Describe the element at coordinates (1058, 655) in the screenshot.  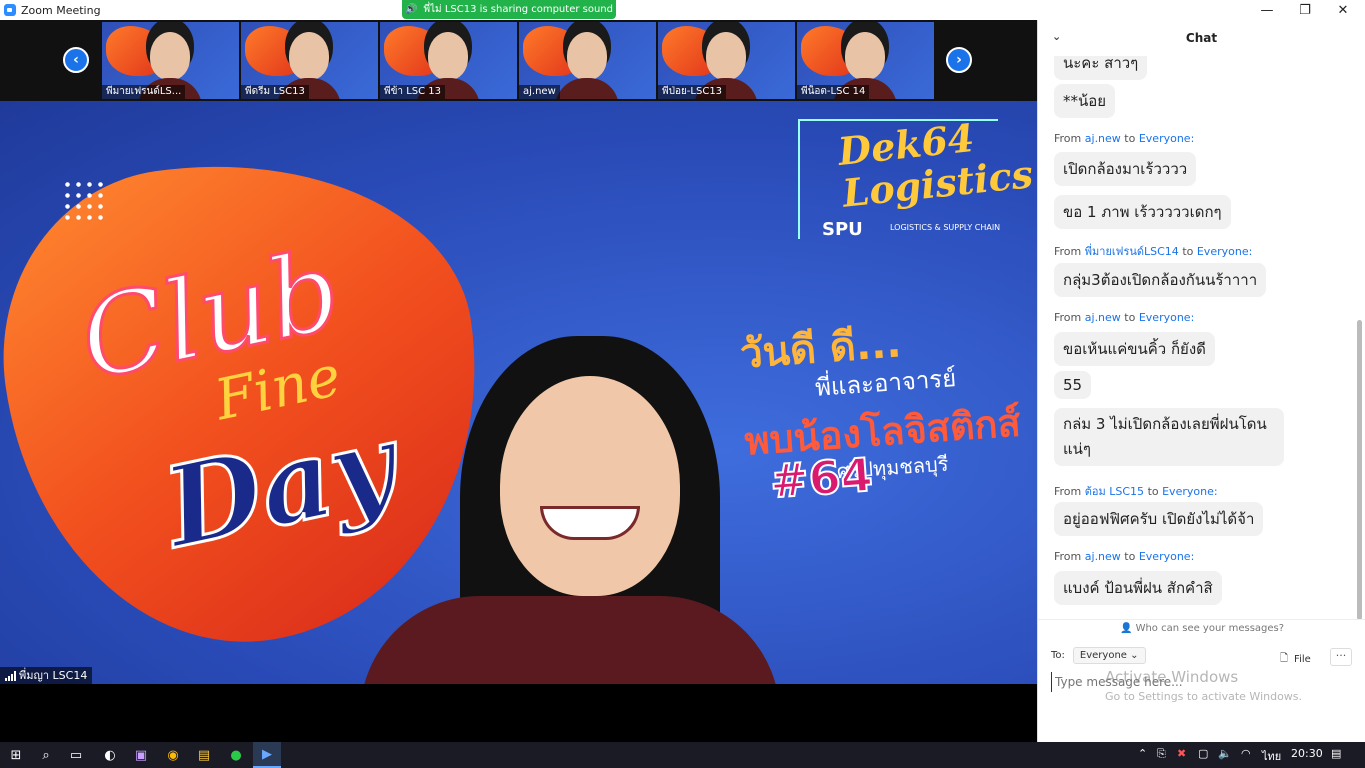
I see `to-label: To:` at that location.